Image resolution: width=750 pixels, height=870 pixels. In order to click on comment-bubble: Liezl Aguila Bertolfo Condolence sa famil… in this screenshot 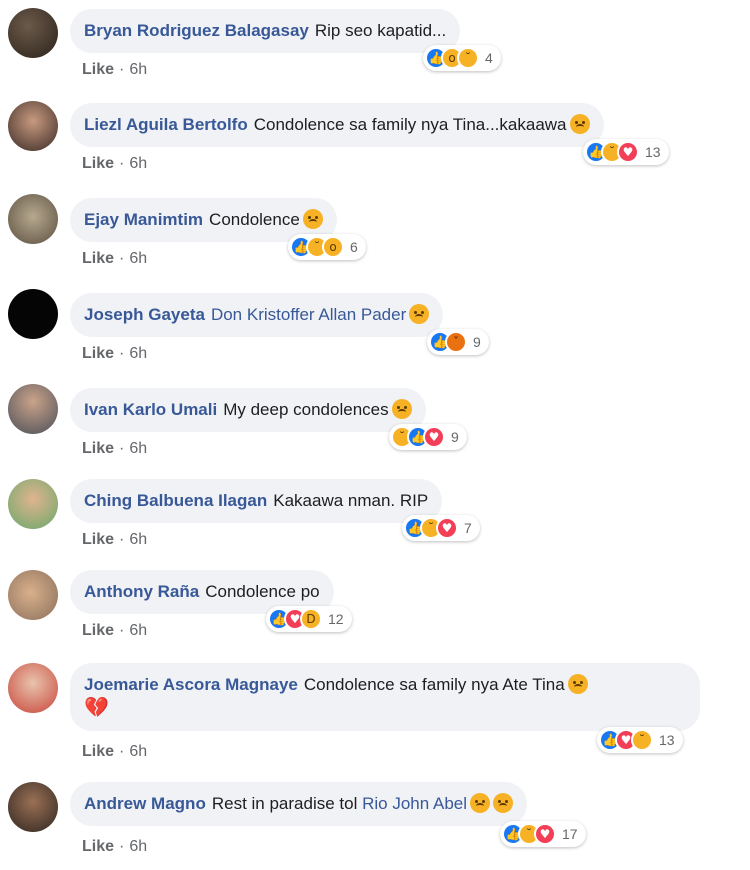, I will do `click(337, 125)`.